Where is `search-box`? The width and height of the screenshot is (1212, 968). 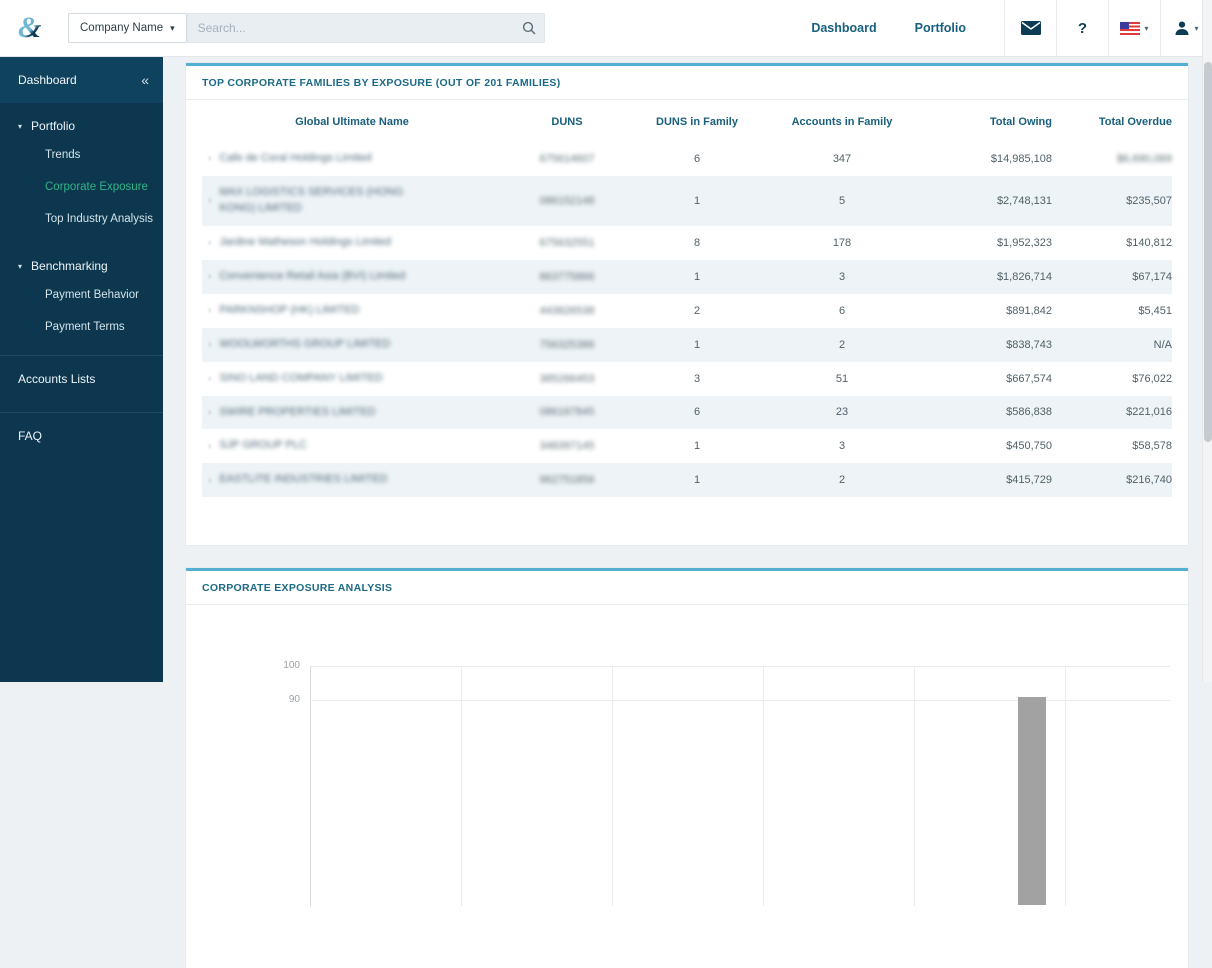 search-box is located at coordinates (365, 28).